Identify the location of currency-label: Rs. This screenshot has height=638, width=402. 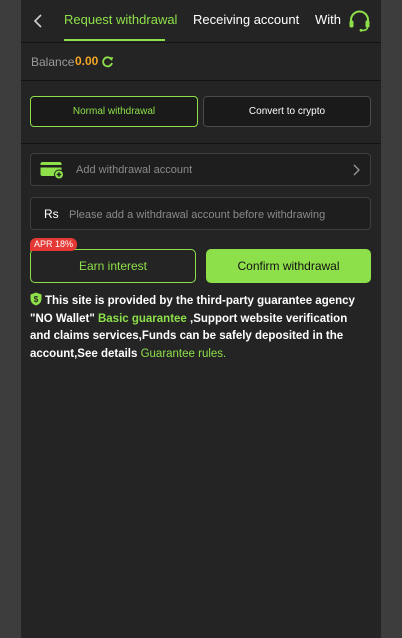
(51, 214).